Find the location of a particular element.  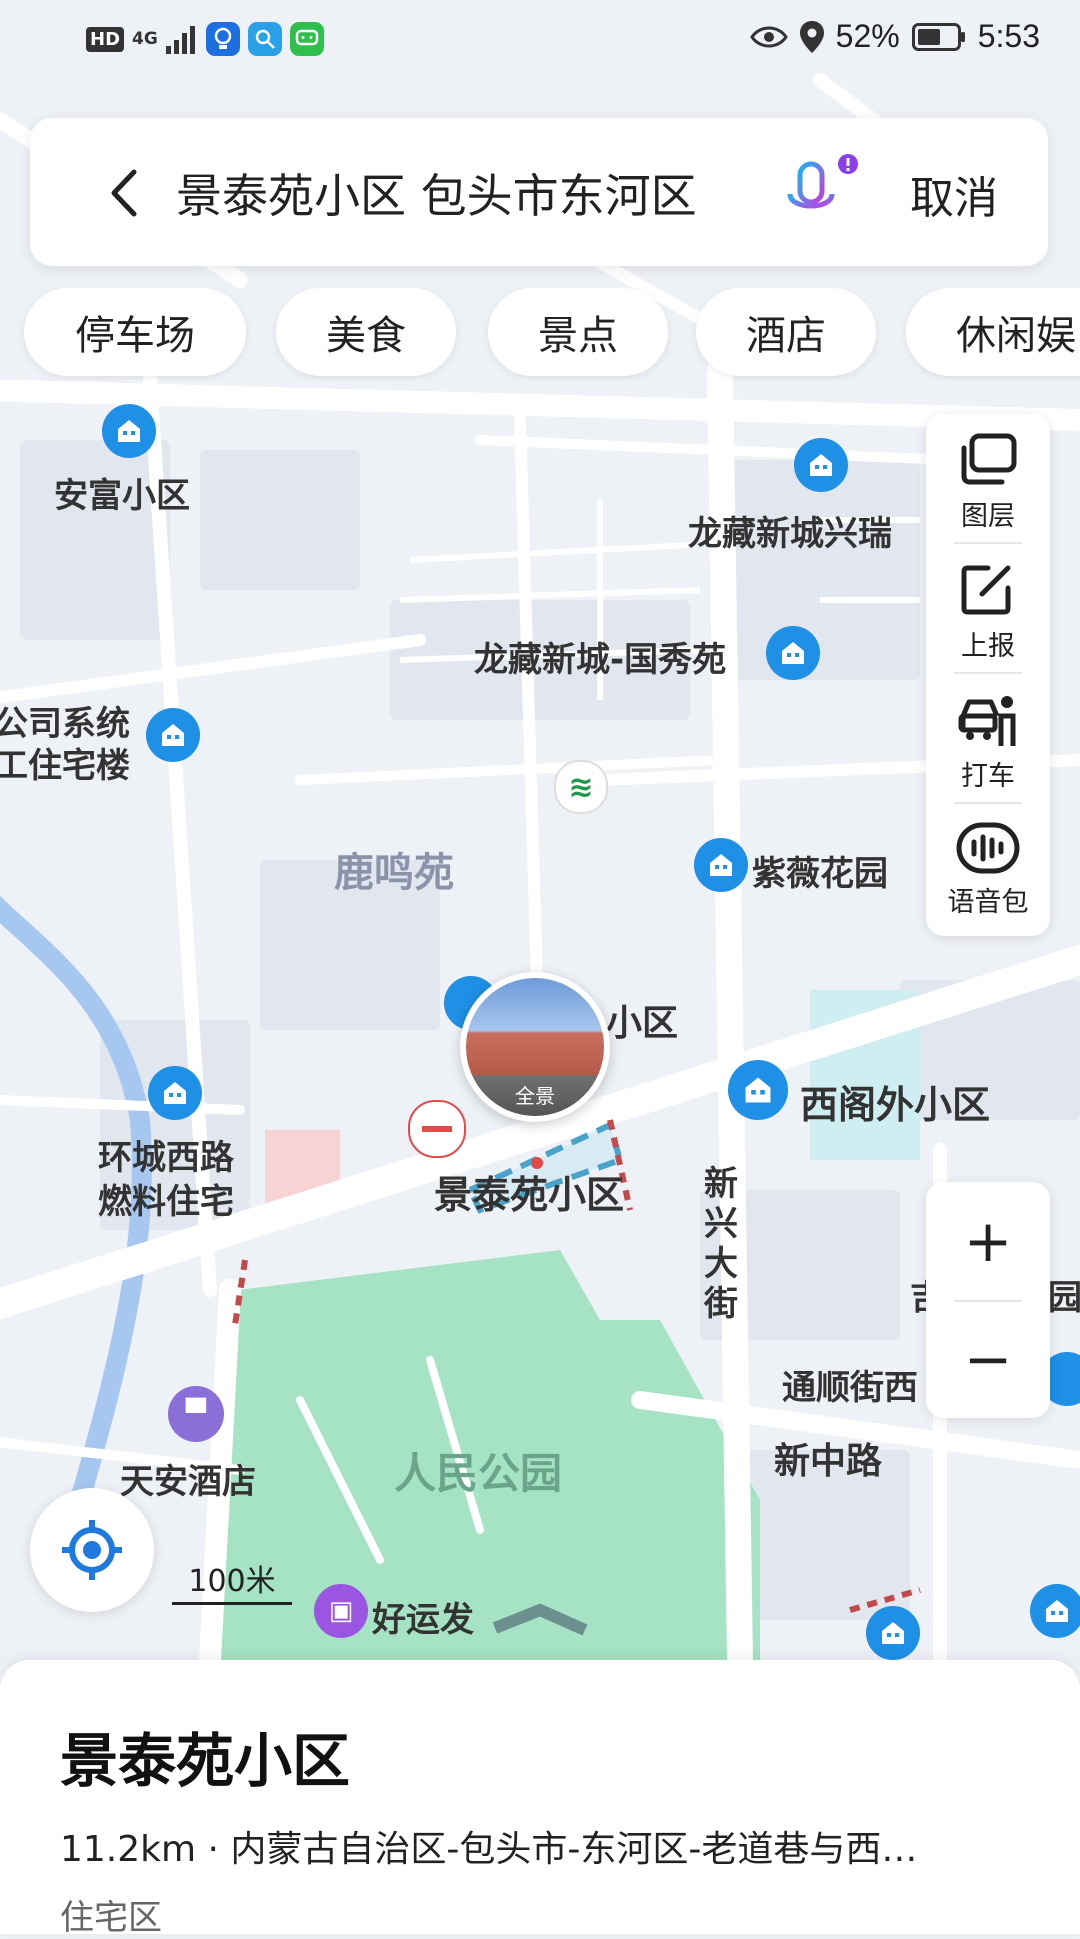

voice-pack-button: 语音包 is located at coordinates (988, 869).